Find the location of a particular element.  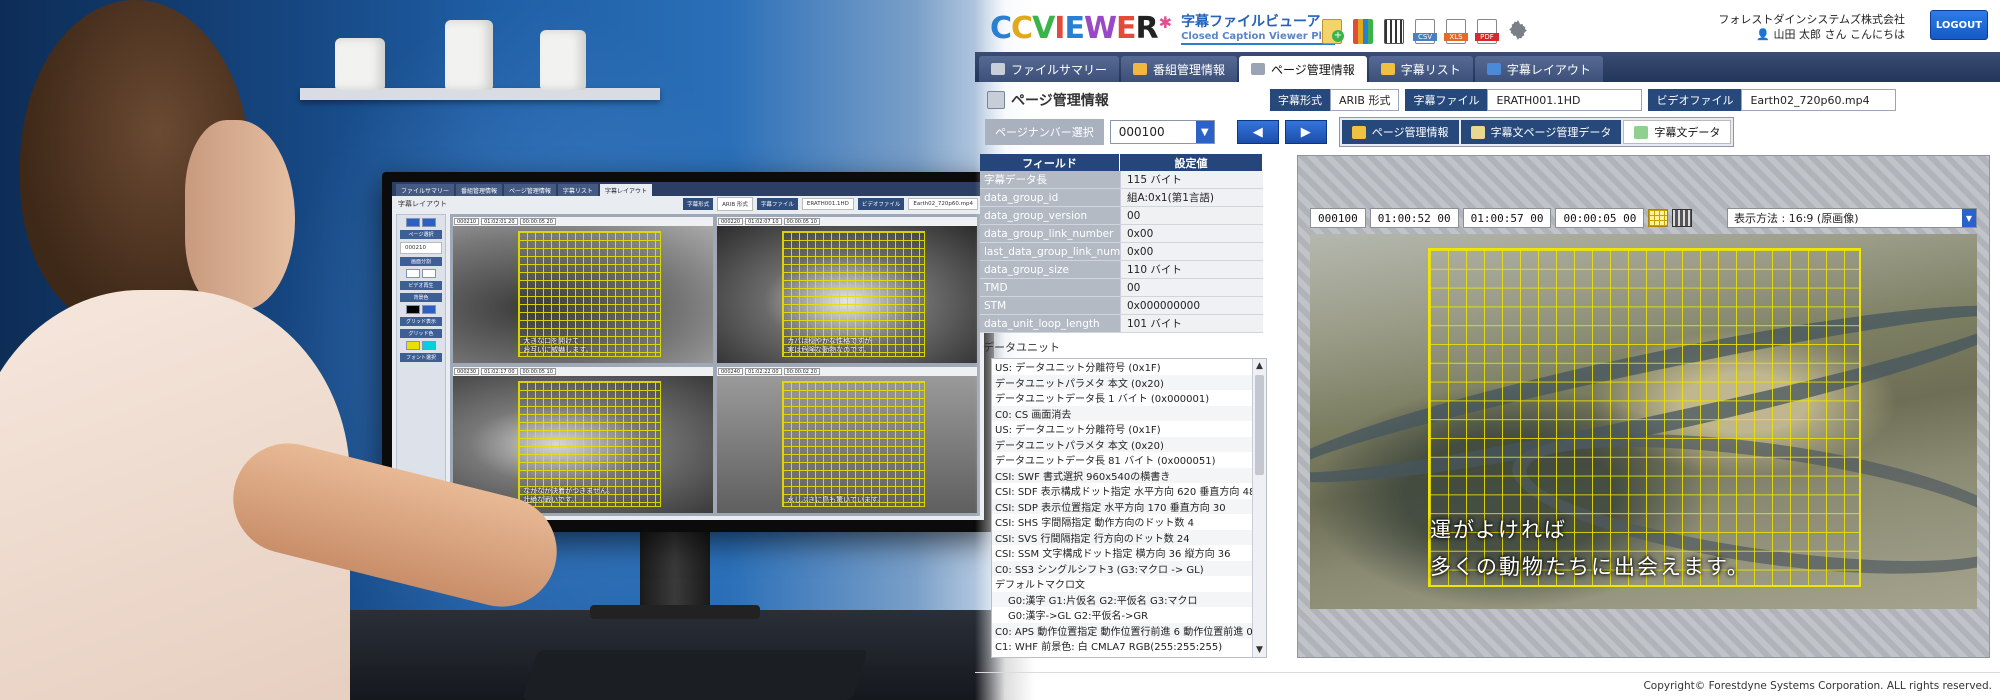

data-unit-item: G0:漢字->GL G2:平仮名->GR is located at coordinates (1122, 615).